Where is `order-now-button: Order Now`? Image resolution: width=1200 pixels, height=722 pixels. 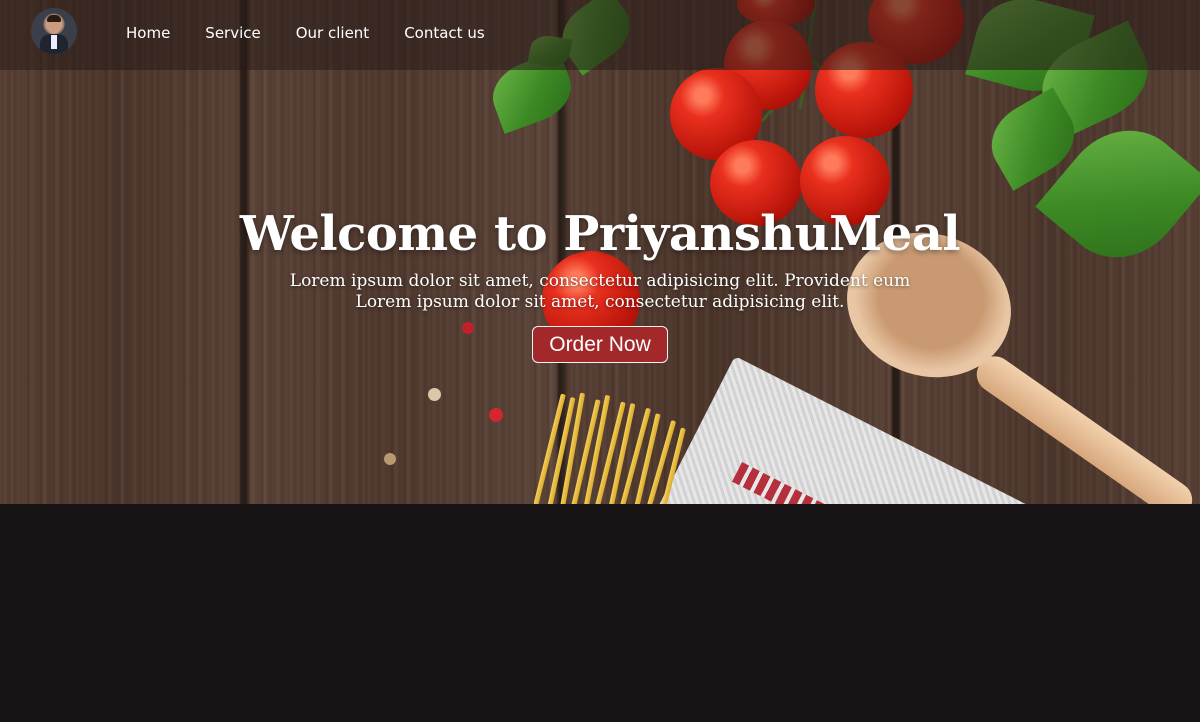
order-now-button: Order Now is located at coordinates (600, 344).